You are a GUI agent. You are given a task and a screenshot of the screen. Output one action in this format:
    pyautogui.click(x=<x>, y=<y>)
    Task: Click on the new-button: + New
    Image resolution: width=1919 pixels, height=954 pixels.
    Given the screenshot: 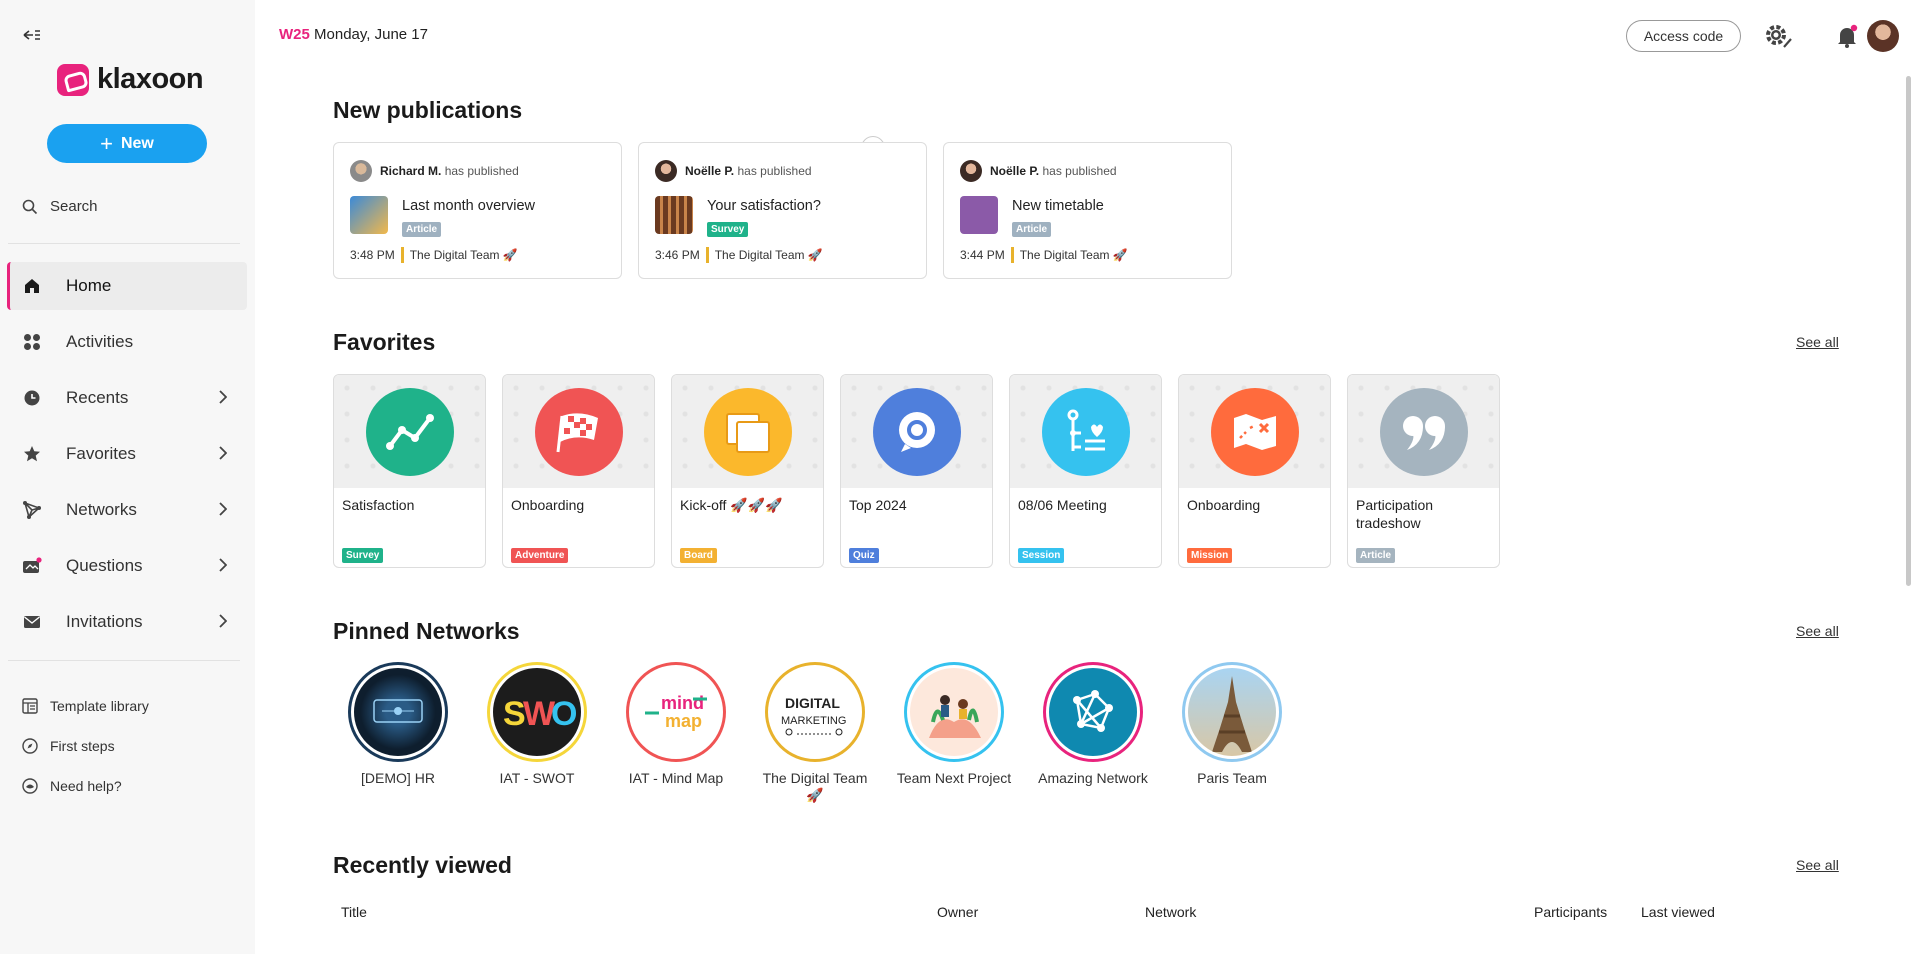 What is the action you would take?
    pyautogui.click(x=127, y=143)
    